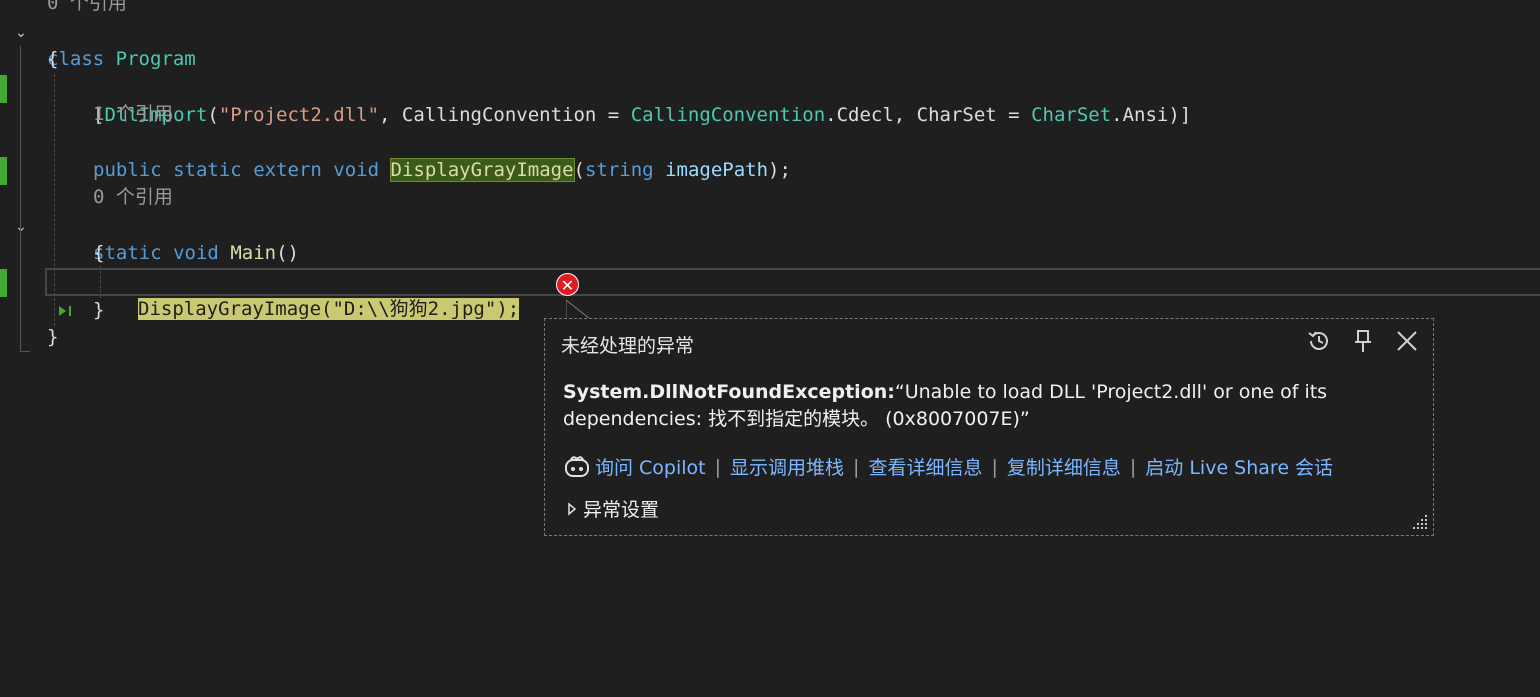  Describe the element at coordinates (621, 510) in the screenshot. I see `exception-settings-label: 异常设置` at that location.